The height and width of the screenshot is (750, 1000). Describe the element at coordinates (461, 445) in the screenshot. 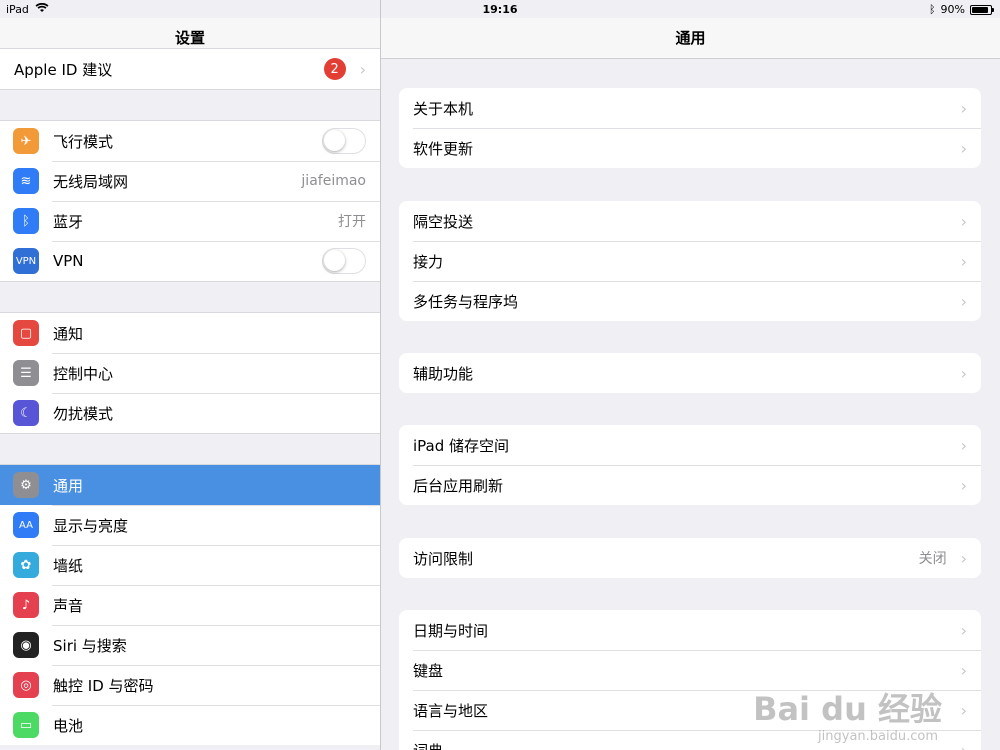

I see `settings-row-label: iPad 储存空间` at that location.